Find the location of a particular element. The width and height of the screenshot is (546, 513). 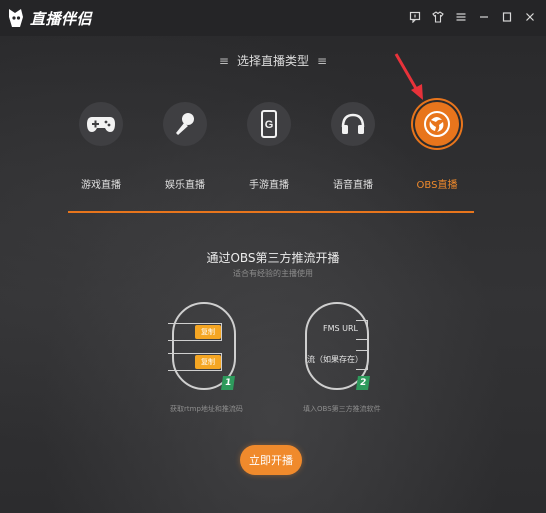

stream-key-label: 流（如果存在） is located at coordinates (335, 359).